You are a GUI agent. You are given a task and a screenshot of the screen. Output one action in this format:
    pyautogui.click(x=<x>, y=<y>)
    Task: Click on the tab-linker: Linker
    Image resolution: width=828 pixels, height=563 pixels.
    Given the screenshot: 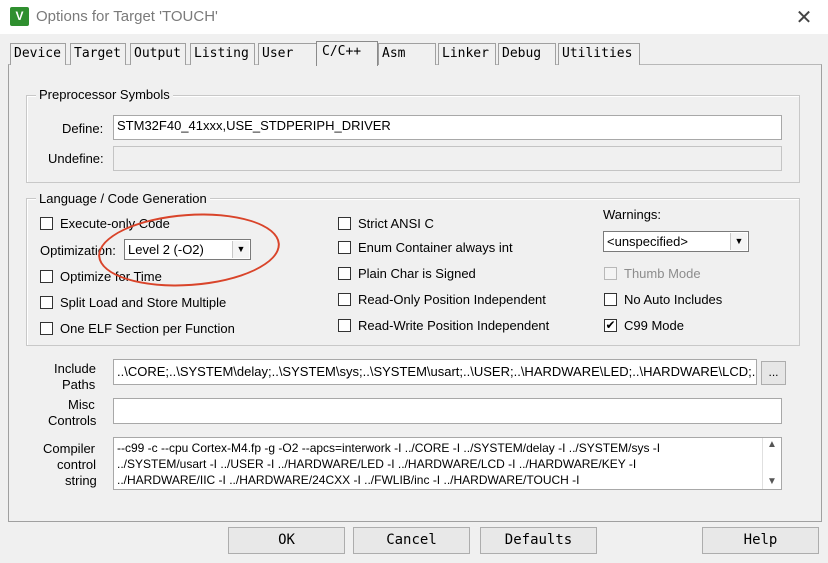 What is the action you would take?
    pyautogui.click(x=467, y=54)
    